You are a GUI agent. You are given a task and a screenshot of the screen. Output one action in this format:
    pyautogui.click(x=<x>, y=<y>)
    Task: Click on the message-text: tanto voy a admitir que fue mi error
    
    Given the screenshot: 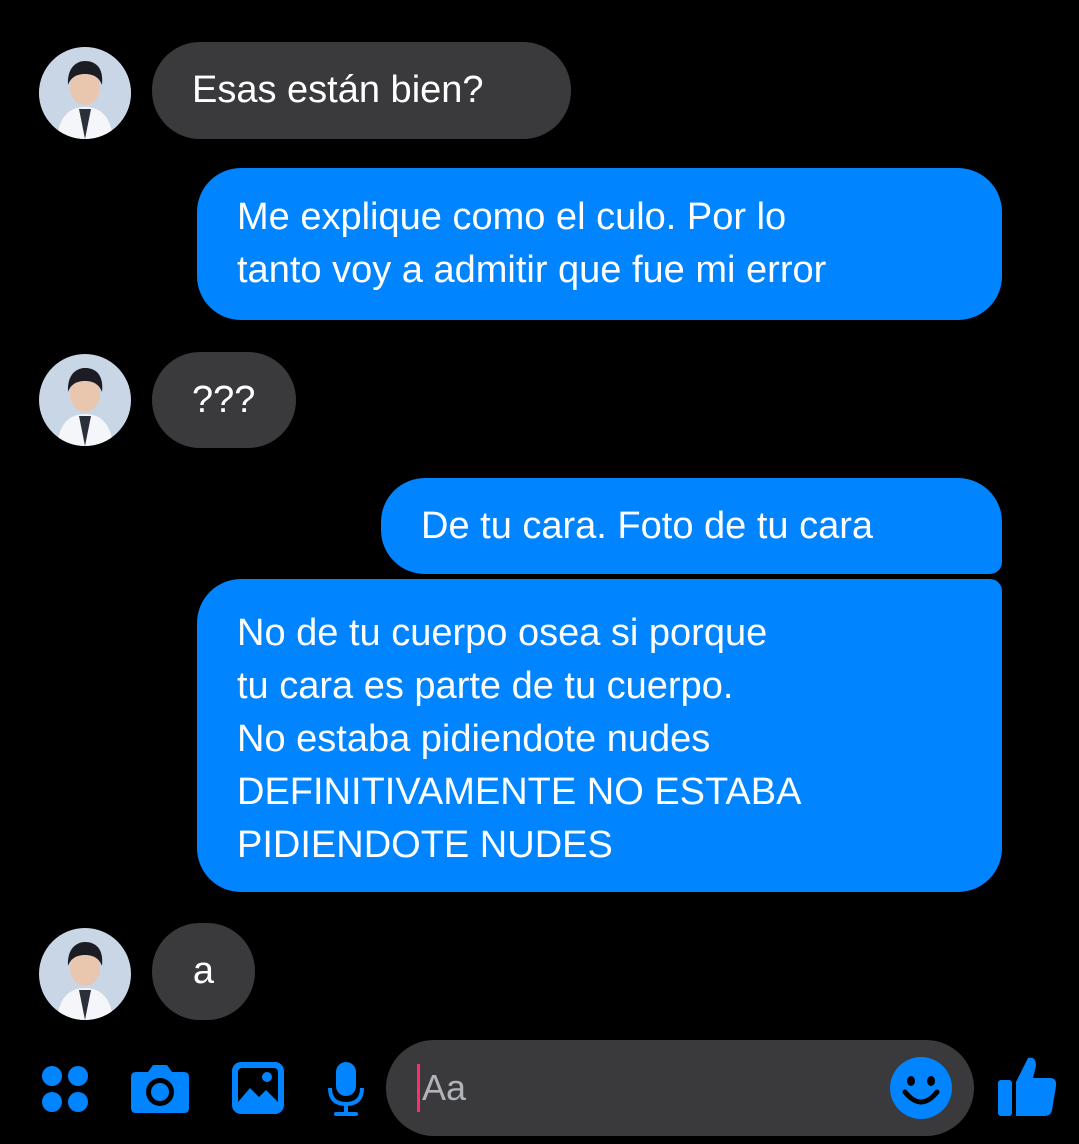 What is the action you would take?
    pyautogui.click(x=532, y=270)
    